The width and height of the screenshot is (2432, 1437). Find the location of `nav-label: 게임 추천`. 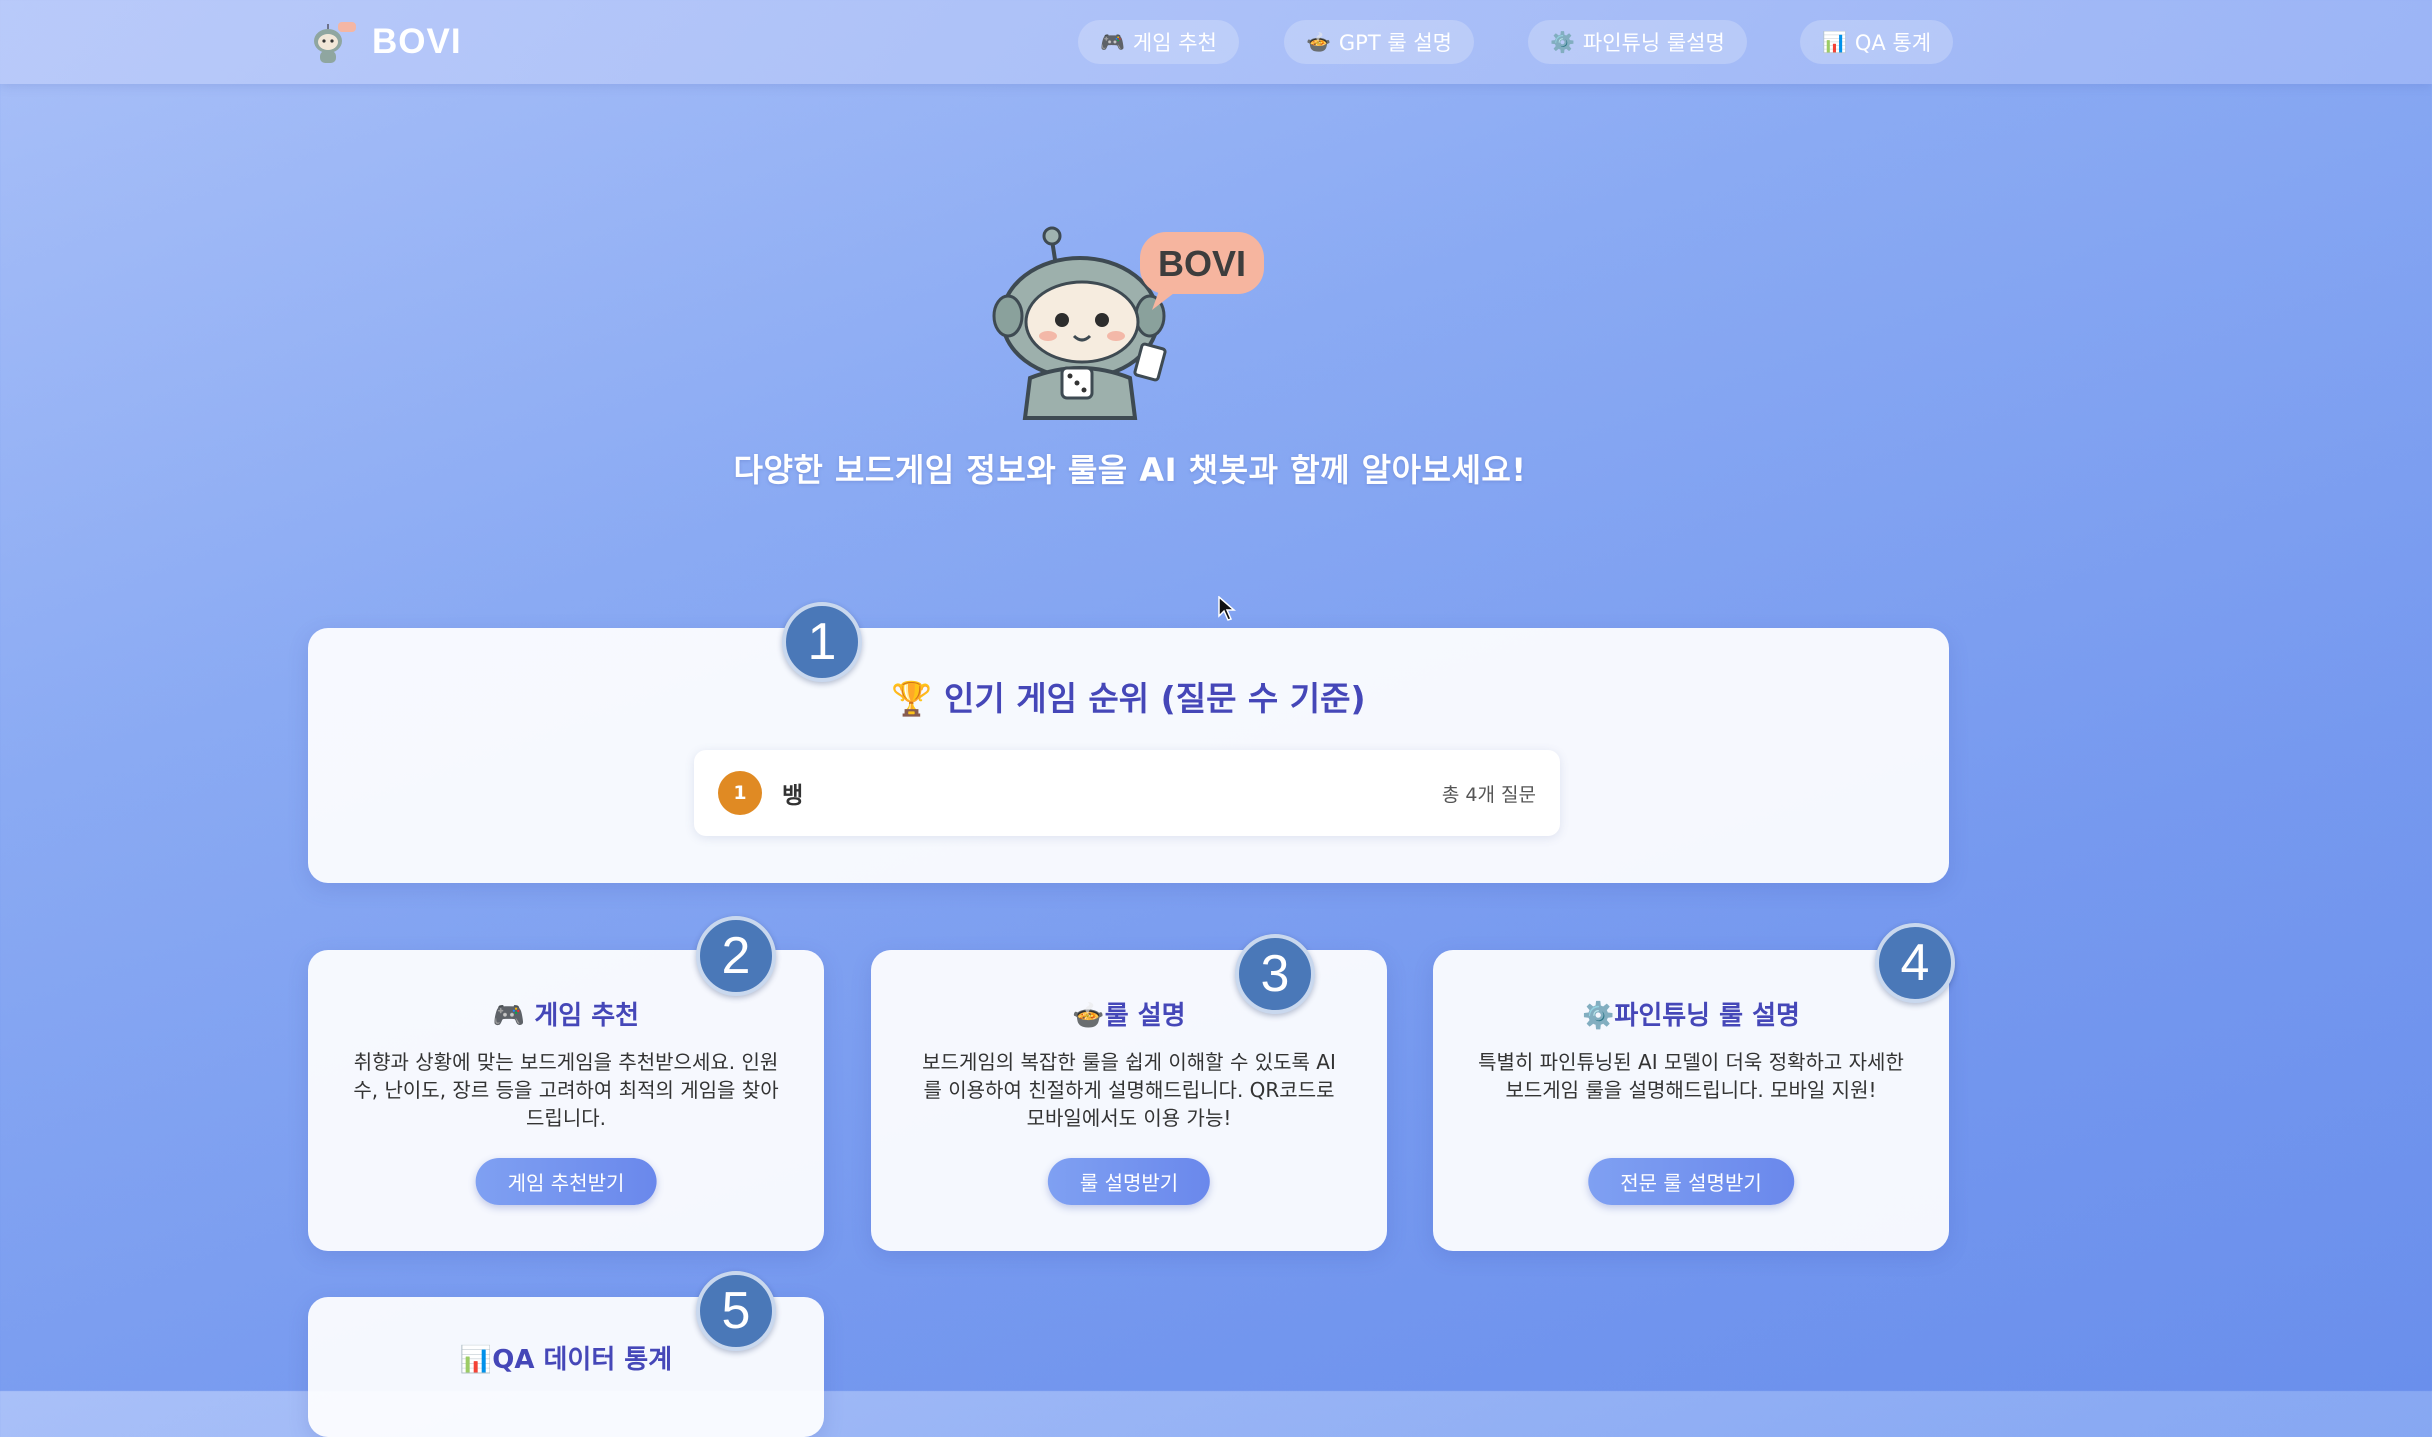

nav-label: 게임 추천 is located at coordinates (1174, 43).